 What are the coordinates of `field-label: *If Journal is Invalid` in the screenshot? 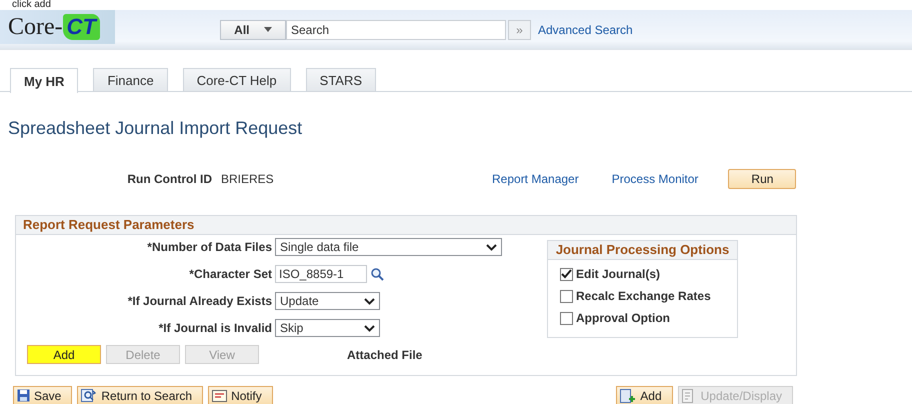 It's located at (215, 328).